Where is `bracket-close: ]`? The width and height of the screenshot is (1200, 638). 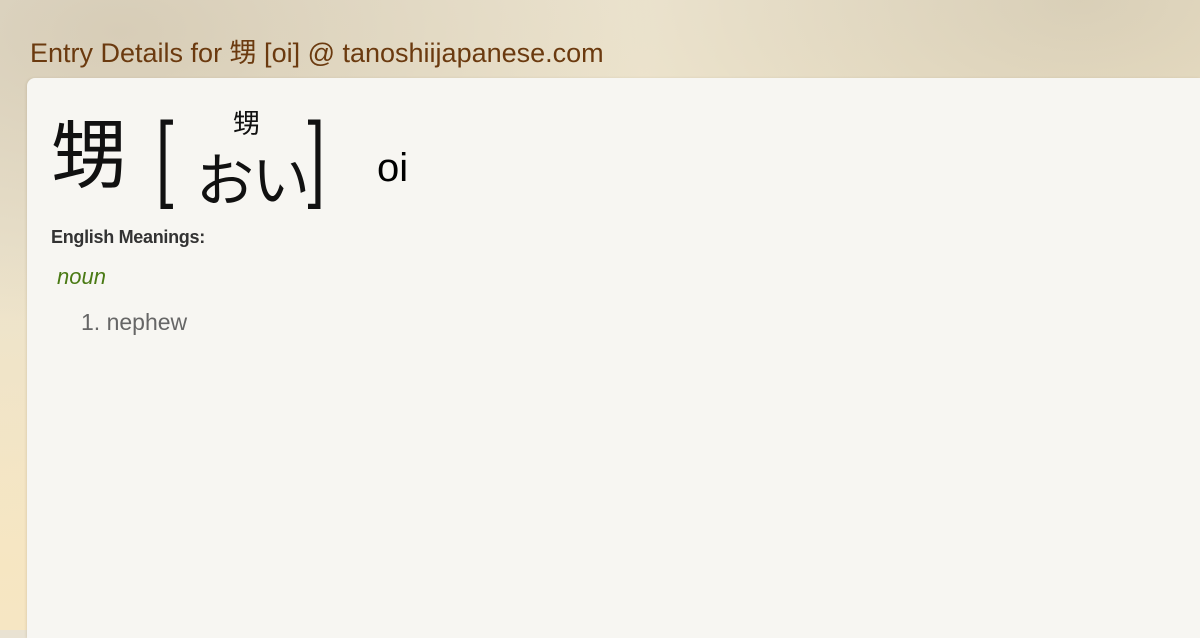
bracket-close: ] is located at coordinates (314, 161).